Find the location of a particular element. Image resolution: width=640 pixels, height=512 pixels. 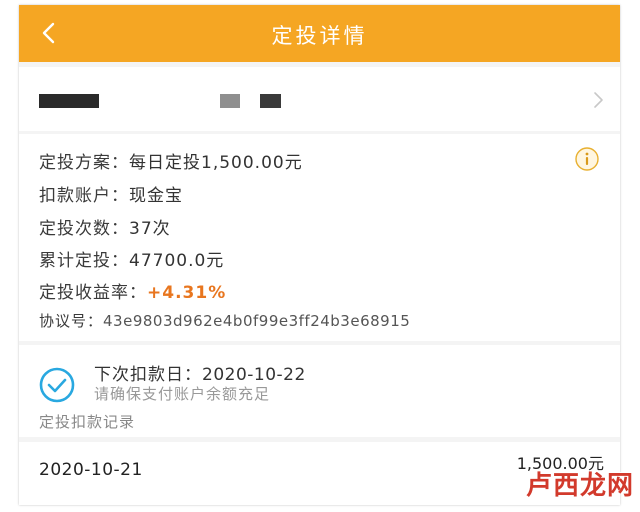

chevron-right-icon is located at coordinates (598, 100).